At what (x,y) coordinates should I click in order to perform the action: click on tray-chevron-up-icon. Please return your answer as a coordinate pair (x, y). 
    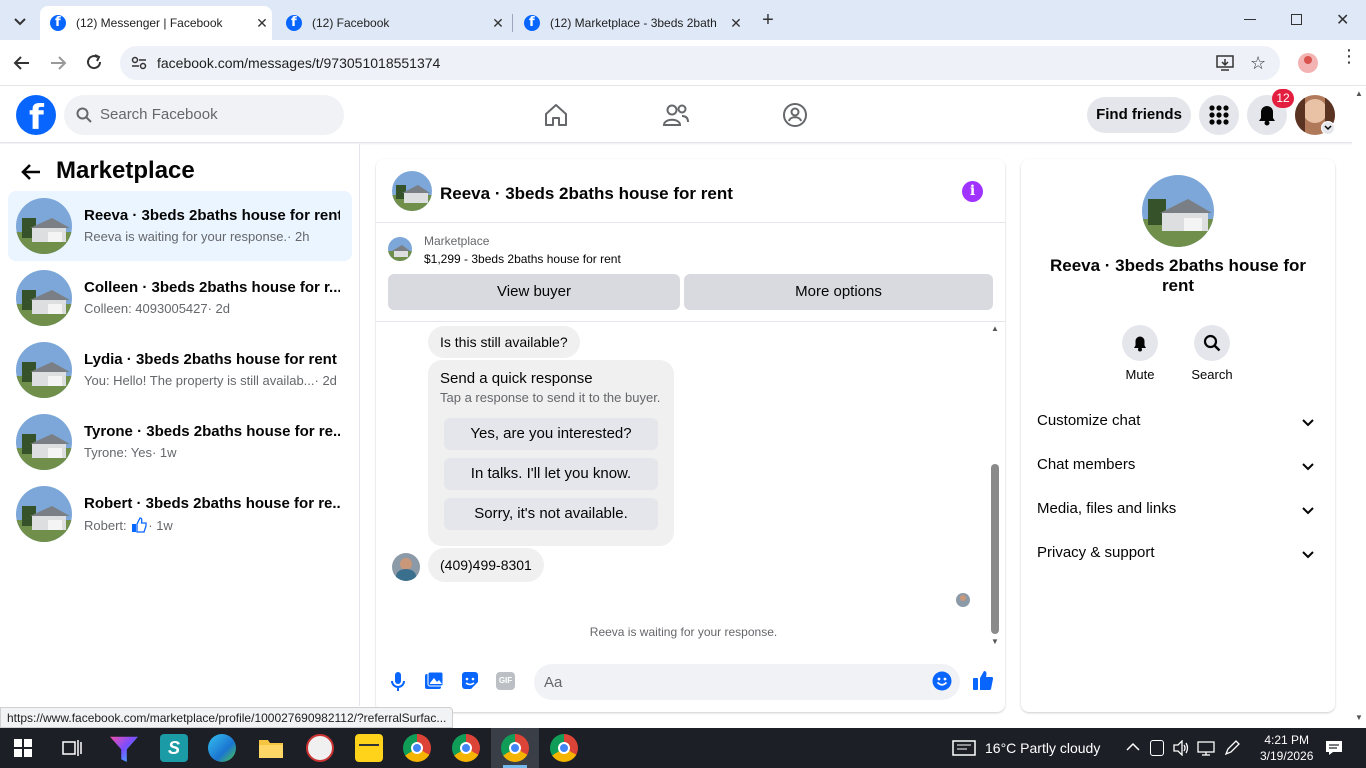
    Looking at the image, I should click on (1133, 747).